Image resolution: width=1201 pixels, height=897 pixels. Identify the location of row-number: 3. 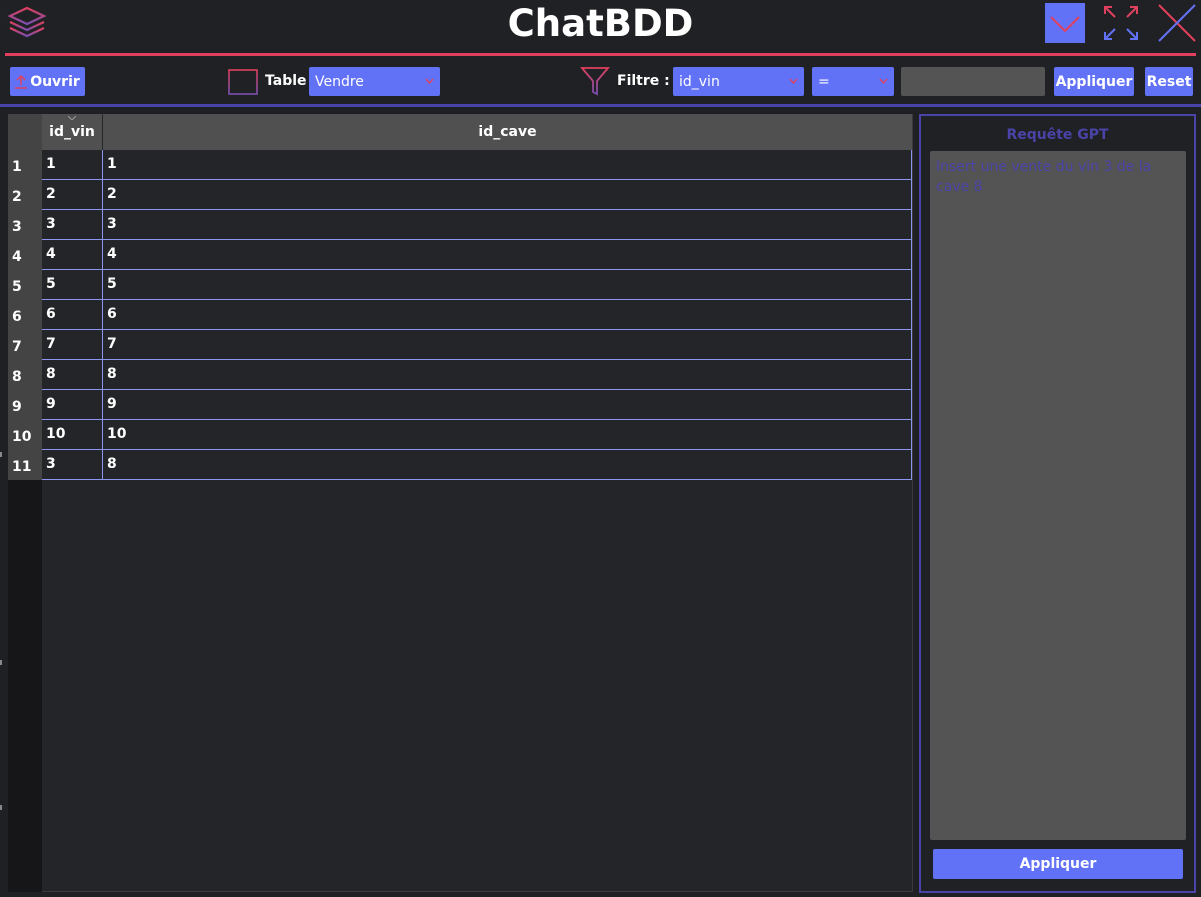
(25, 225).